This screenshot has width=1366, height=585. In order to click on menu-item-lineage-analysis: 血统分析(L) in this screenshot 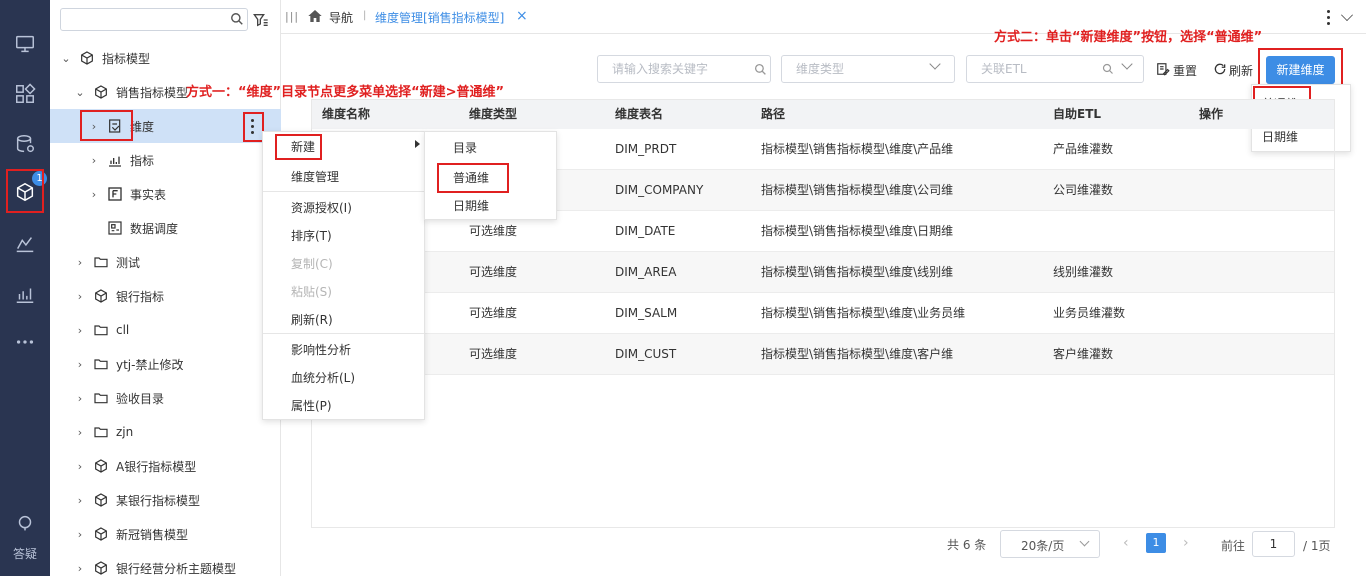, I will do `click(309, 378)`.